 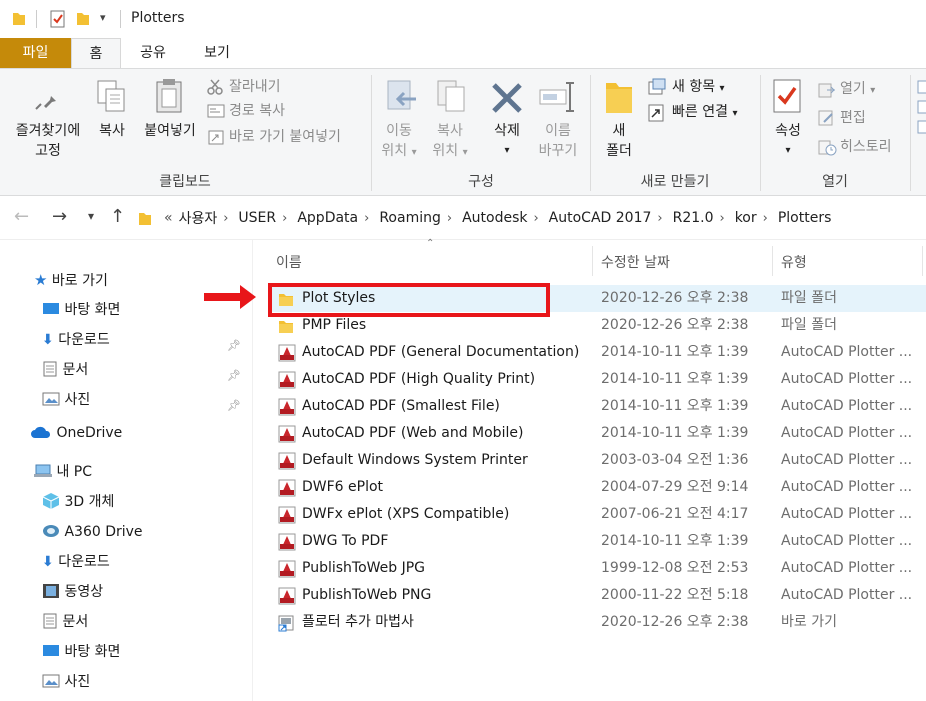 What do you see at coordinates (441, 352) in the screenshot?
I see `file-name: AutoCAD PDF (General Documentation)` at bounding box center [441, 352].